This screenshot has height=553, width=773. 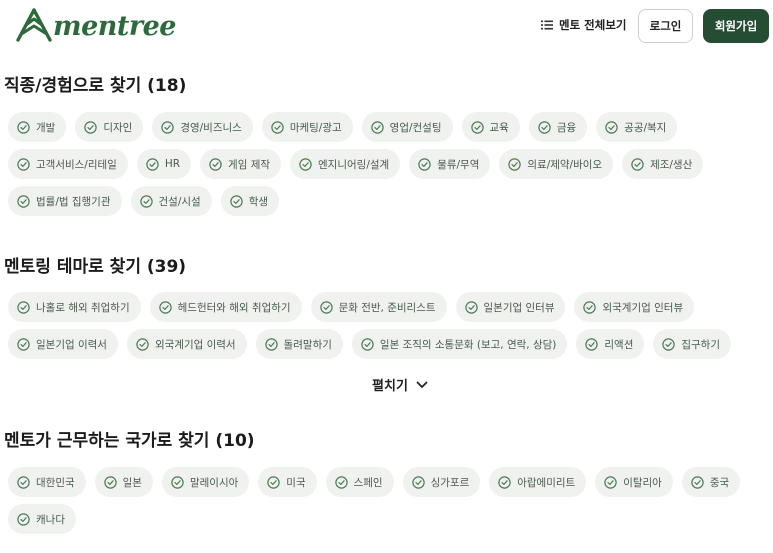 What do you see at coordinates (665, 26) in the screenshot?
I see `login-button: 로그인` at bounding box center [665, 26].